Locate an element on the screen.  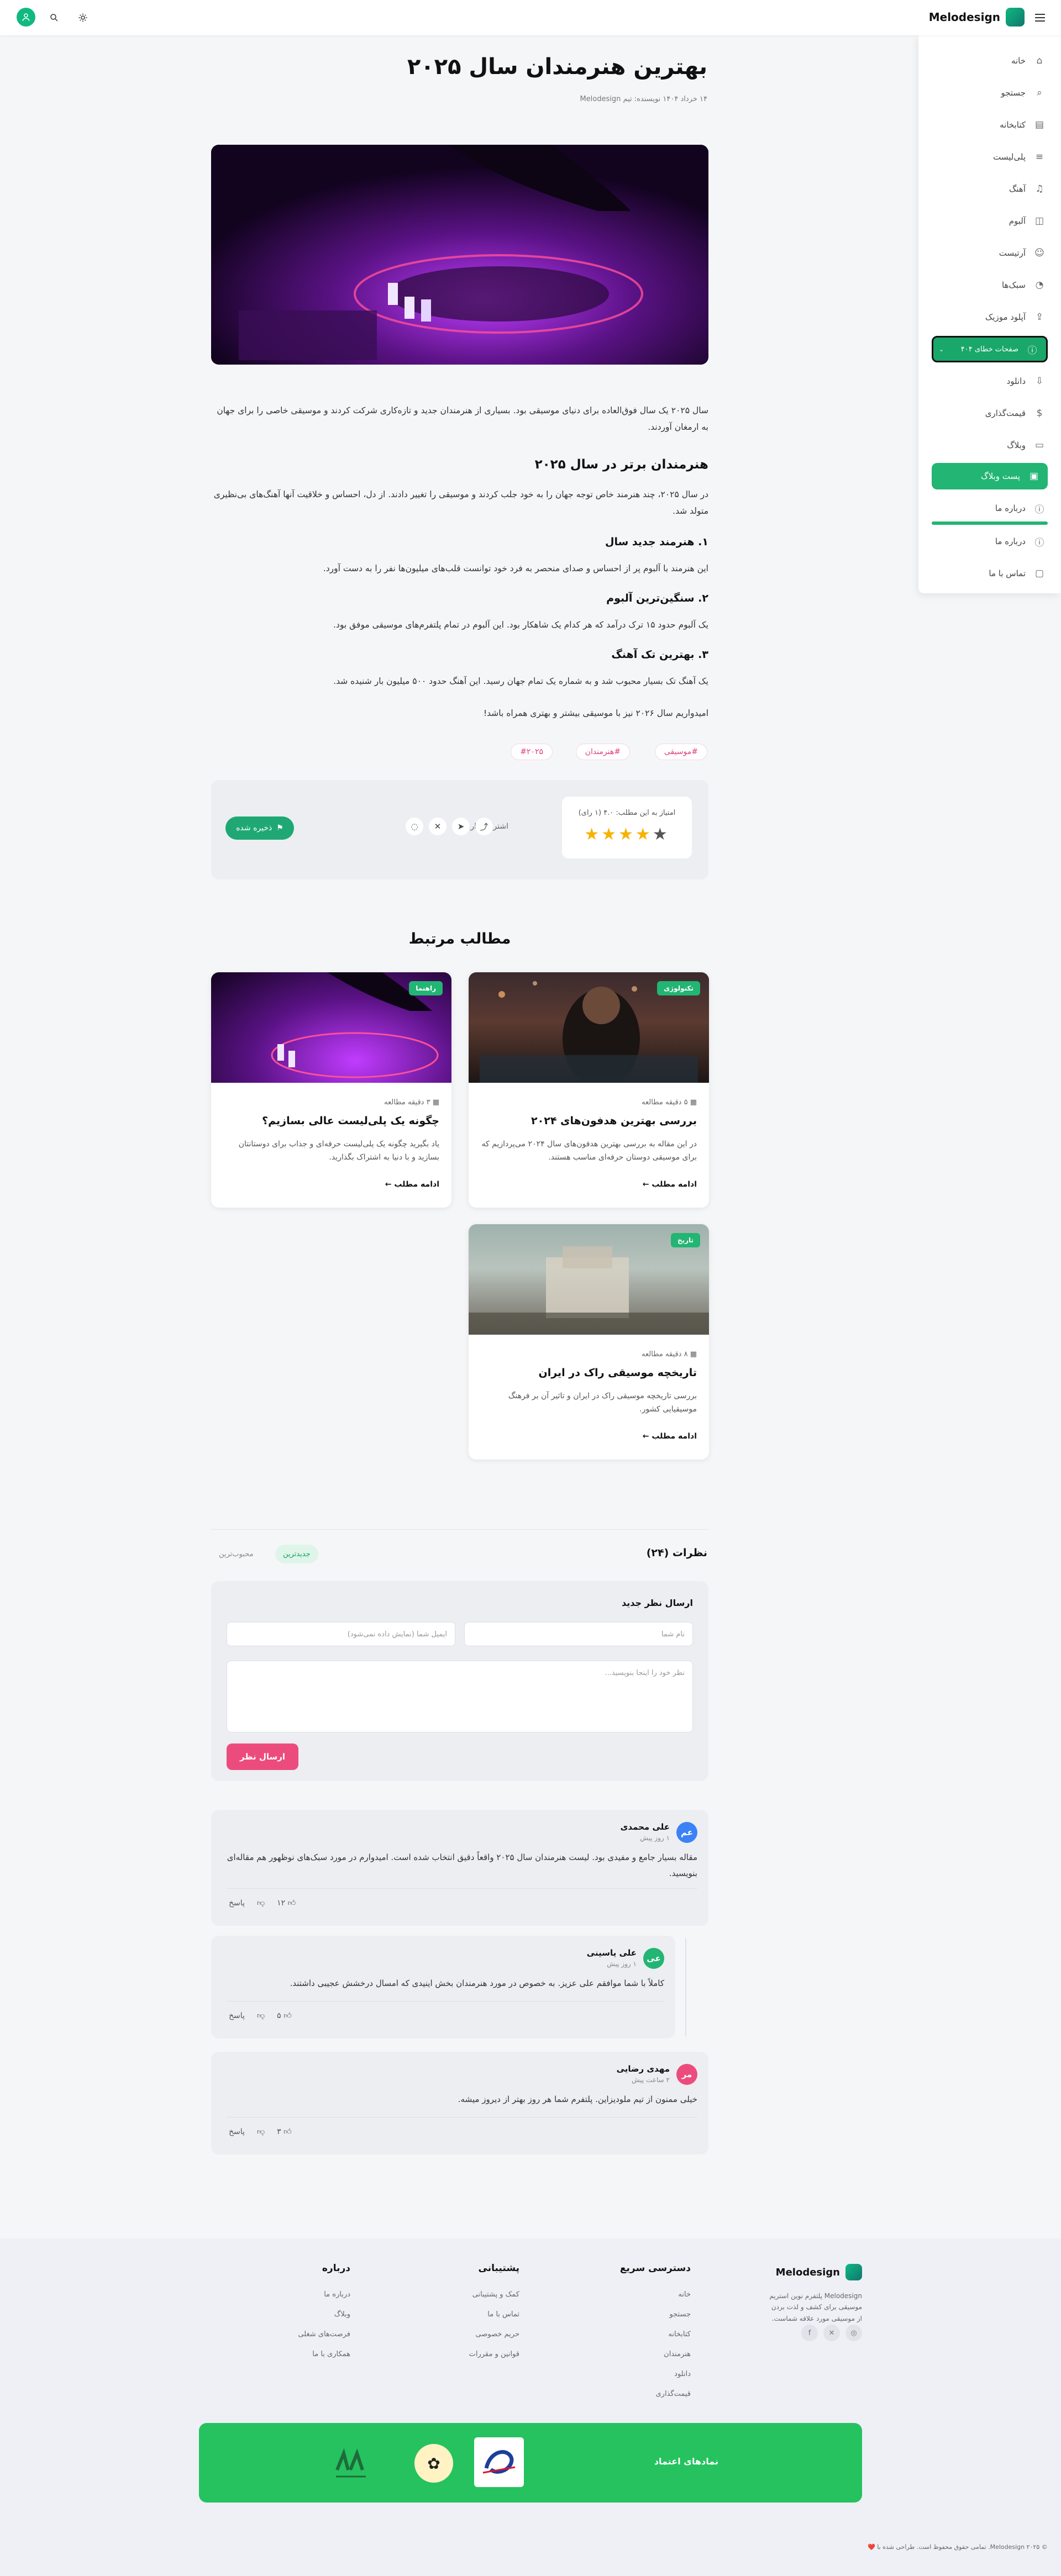
sidebar-item-error-pages: ⓘ صفحات خطای ۴۰۴ ⌄ is located at coordinates (990, 349).